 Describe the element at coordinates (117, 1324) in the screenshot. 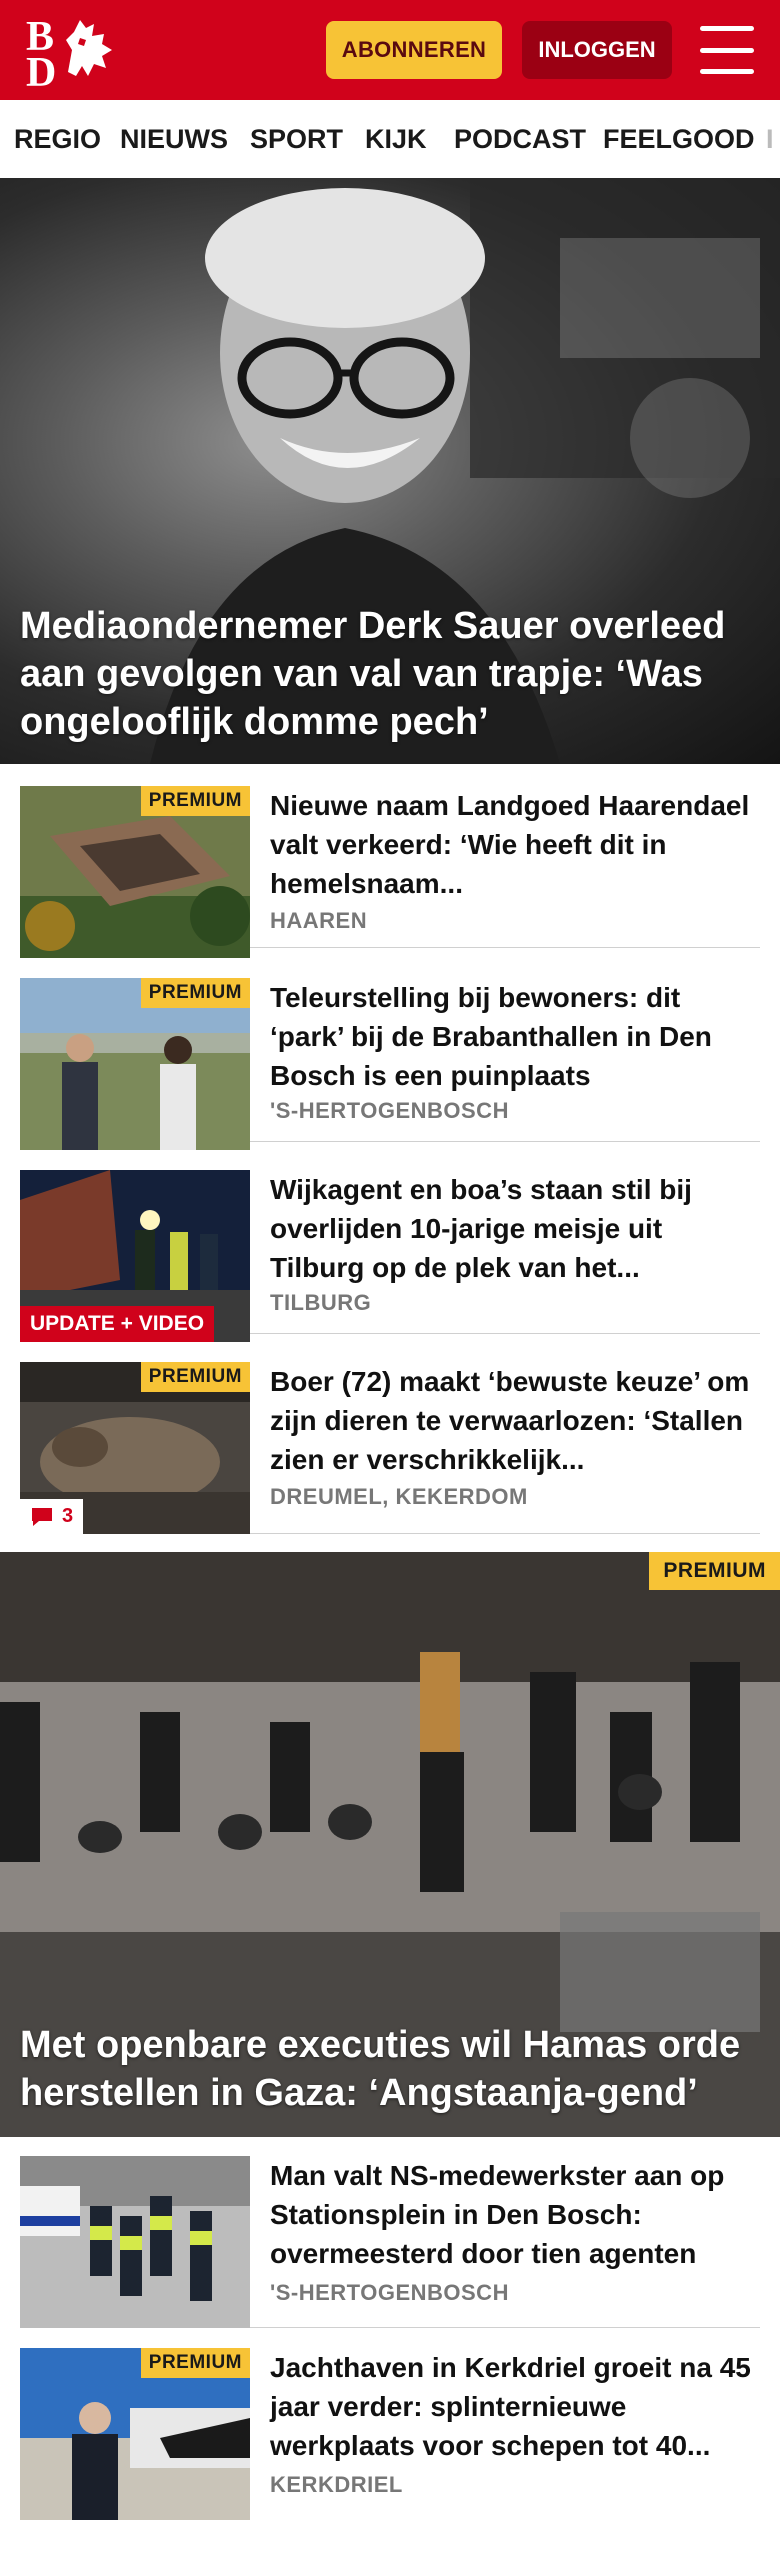

I see `update-video-badge: UPDATE + VIDEO` at that location.